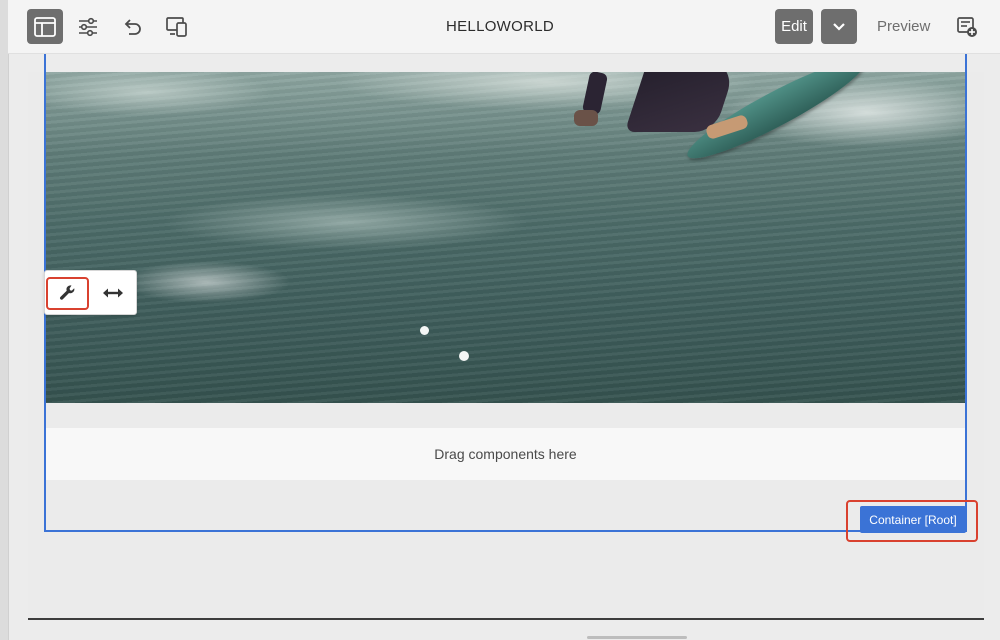 The height and width of the screenshot is (640, 1000). What do you see at coordinates (794, 26) in the screenshot?
I see `edit-mode-button: Edit` at bounding box center [794, 26].